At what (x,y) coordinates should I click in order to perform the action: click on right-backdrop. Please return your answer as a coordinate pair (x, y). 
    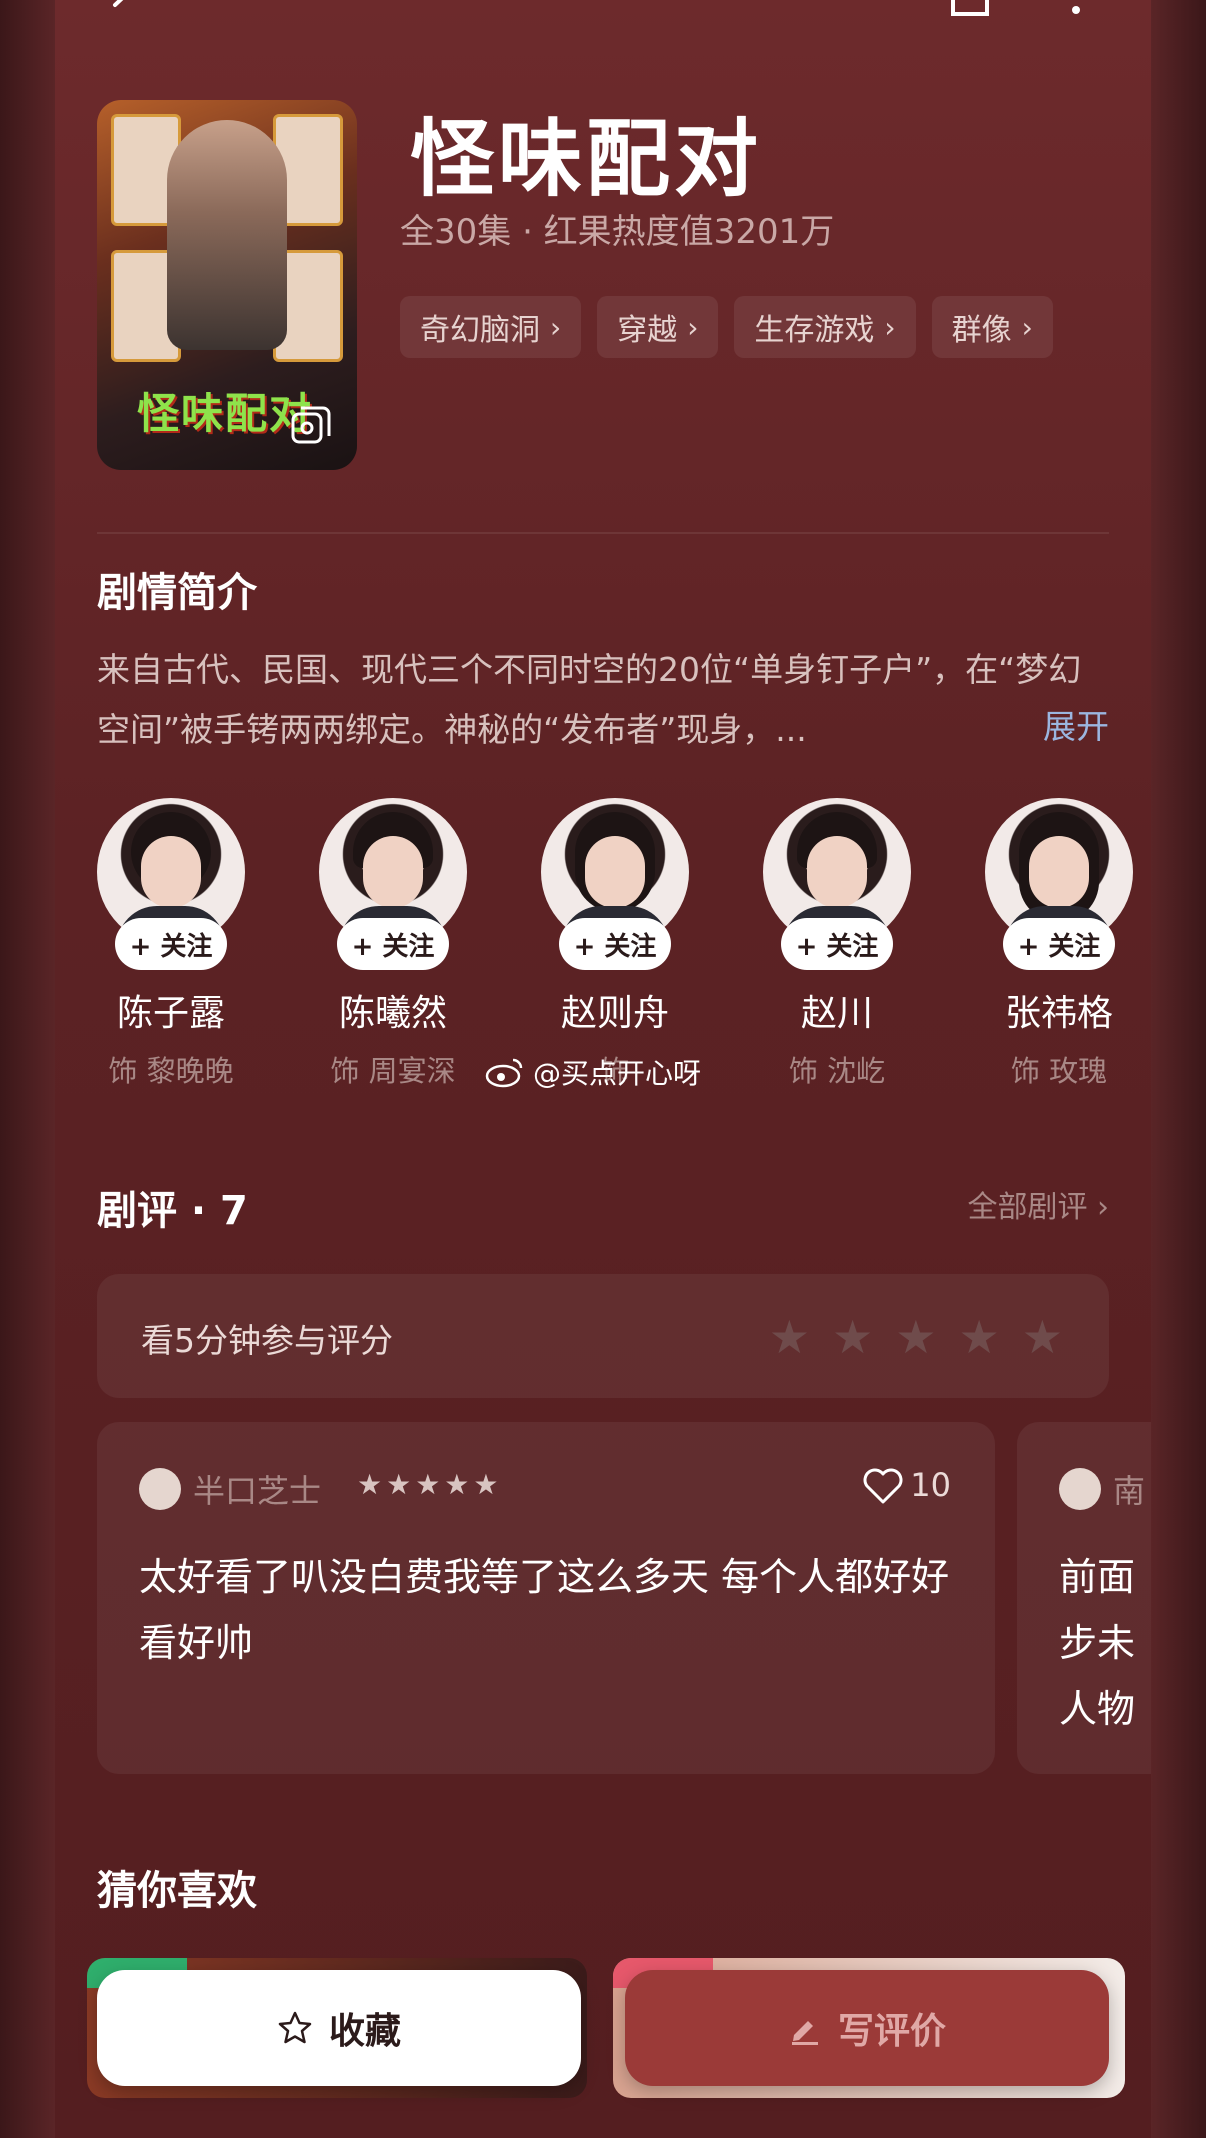
    Looking at the image, I should click on (1178, 1069).